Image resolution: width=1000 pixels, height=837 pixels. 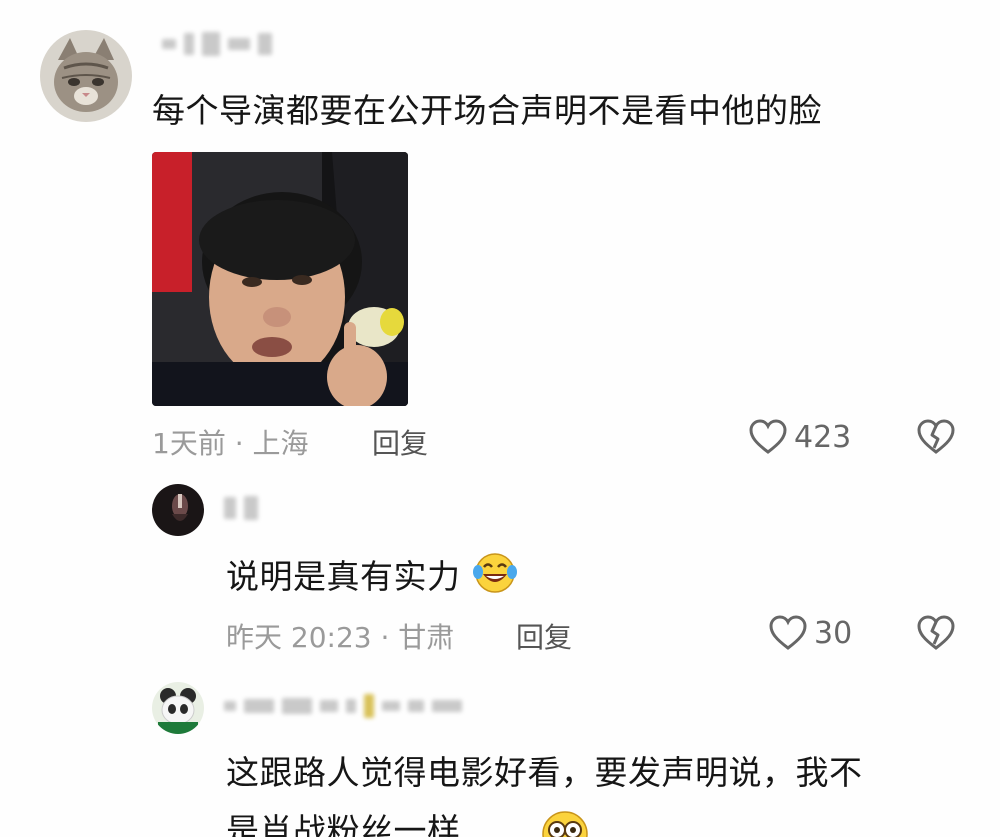 I want to click on avatar-dark, so click(x=178, y=510).